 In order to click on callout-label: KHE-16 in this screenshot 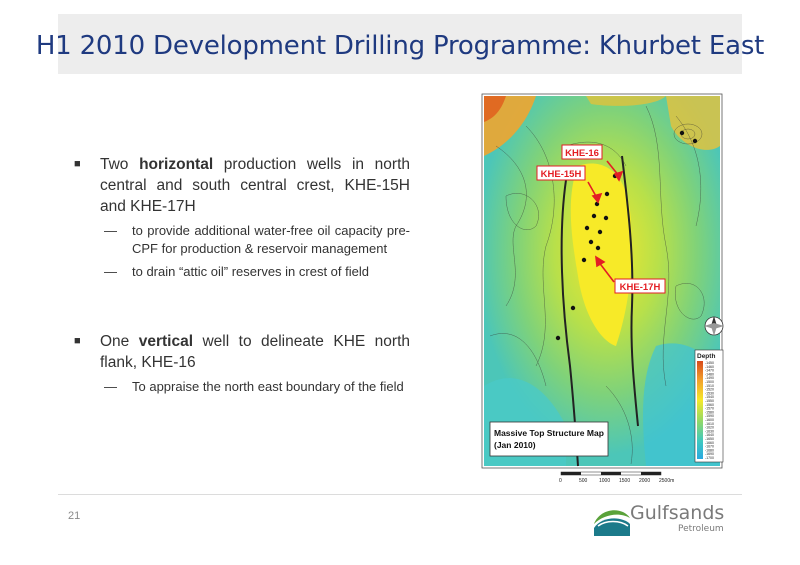, I will do `click(582, 153)`.